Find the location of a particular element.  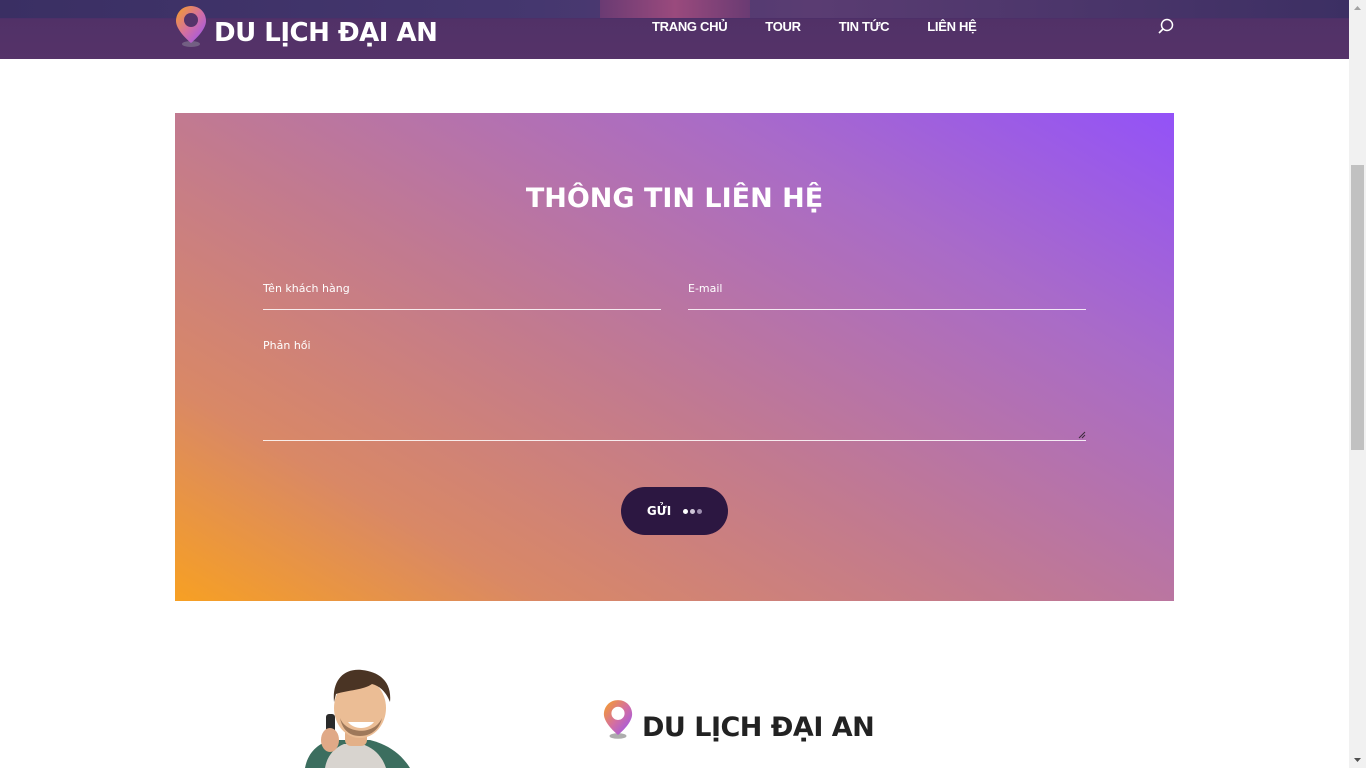

resize-handle-icon is located at coordinates (1082, 435).